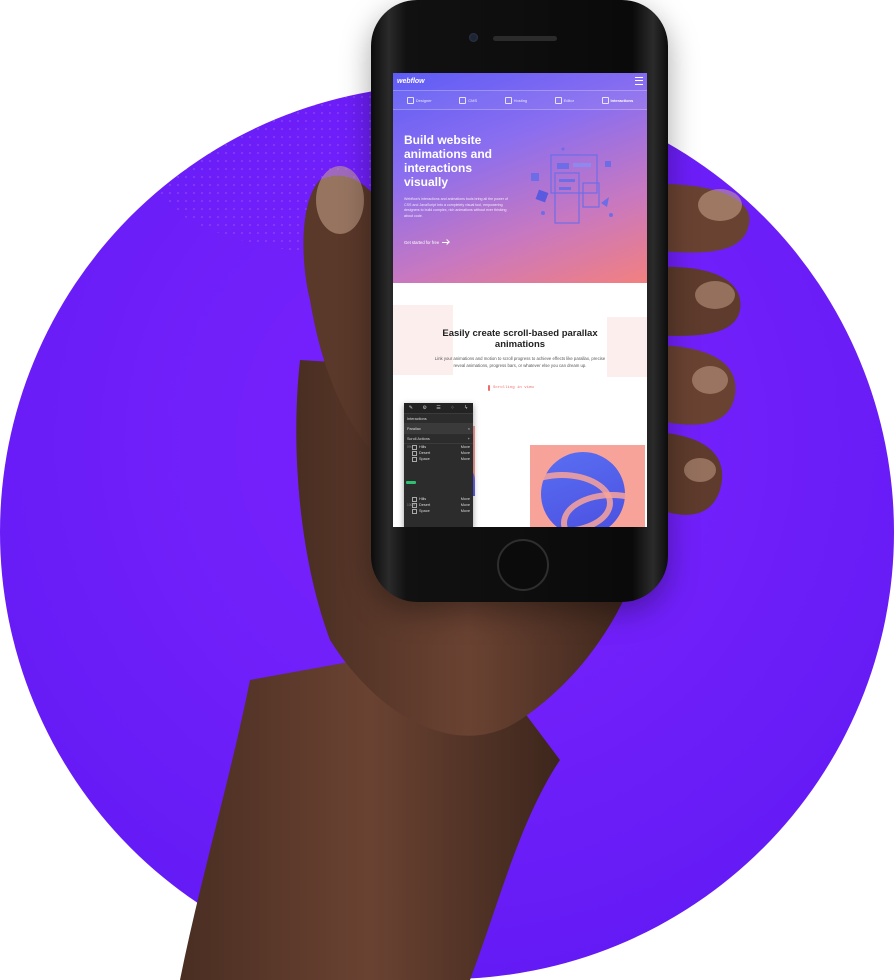  What do you see at coordinates (520, 81) in the screenshot?
I see `top-bar: webflow` at bounding box center [520, 81].